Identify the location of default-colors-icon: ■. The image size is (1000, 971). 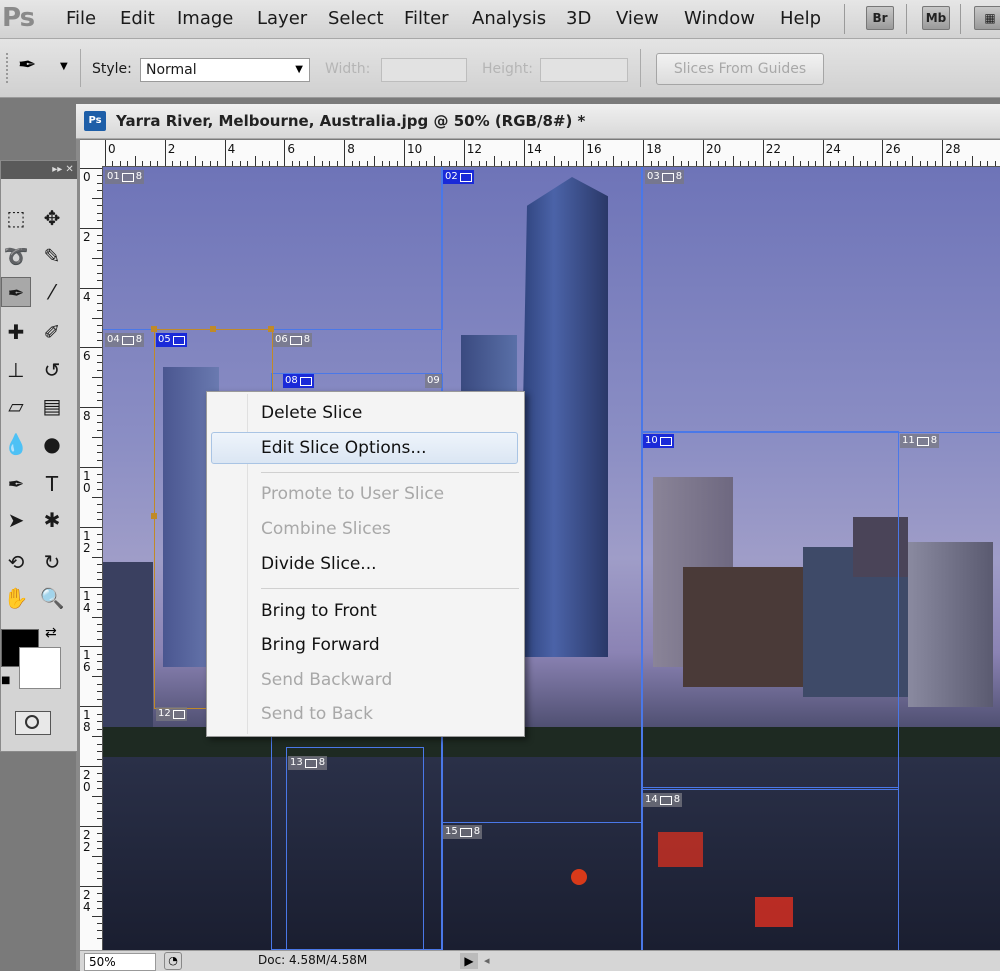
(5, 680).